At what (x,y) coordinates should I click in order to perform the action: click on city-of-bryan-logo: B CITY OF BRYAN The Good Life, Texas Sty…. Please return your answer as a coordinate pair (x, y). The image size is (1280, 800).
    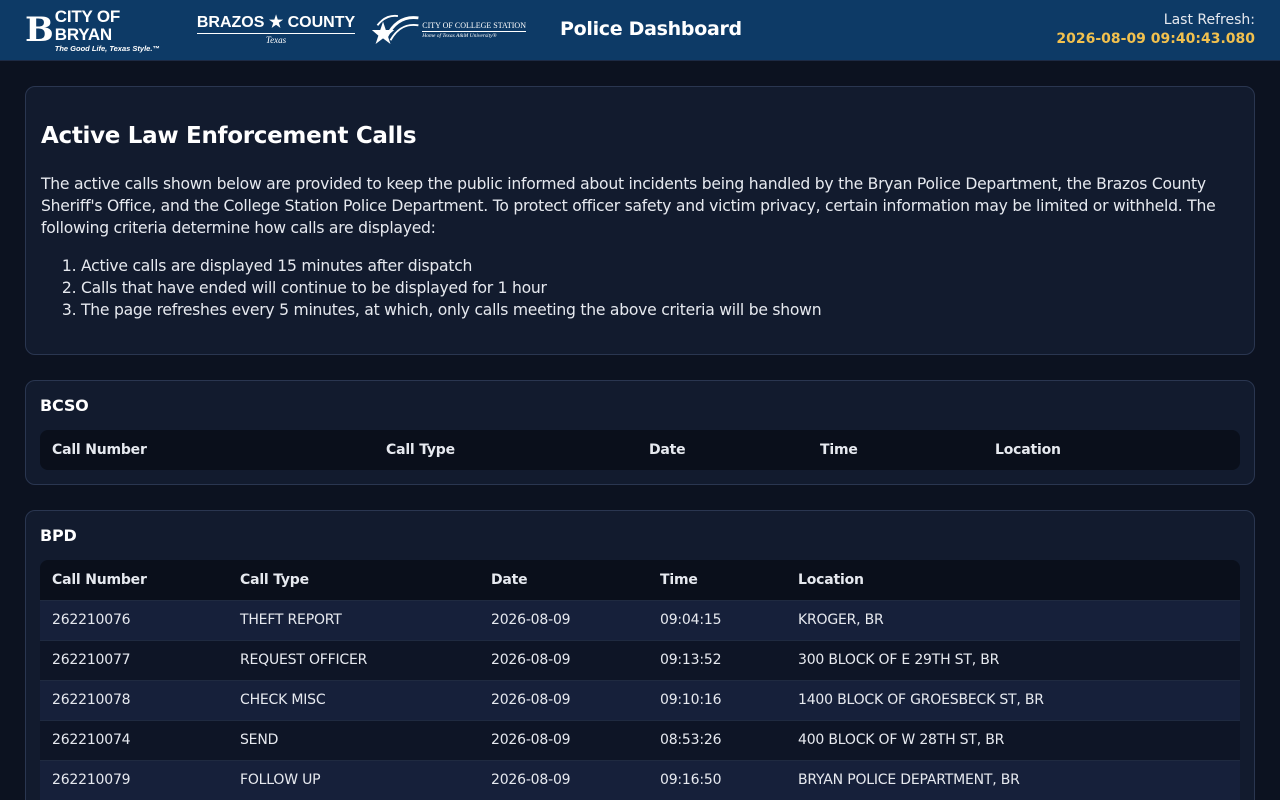
    Looking at the image, I should click on (103, 29).